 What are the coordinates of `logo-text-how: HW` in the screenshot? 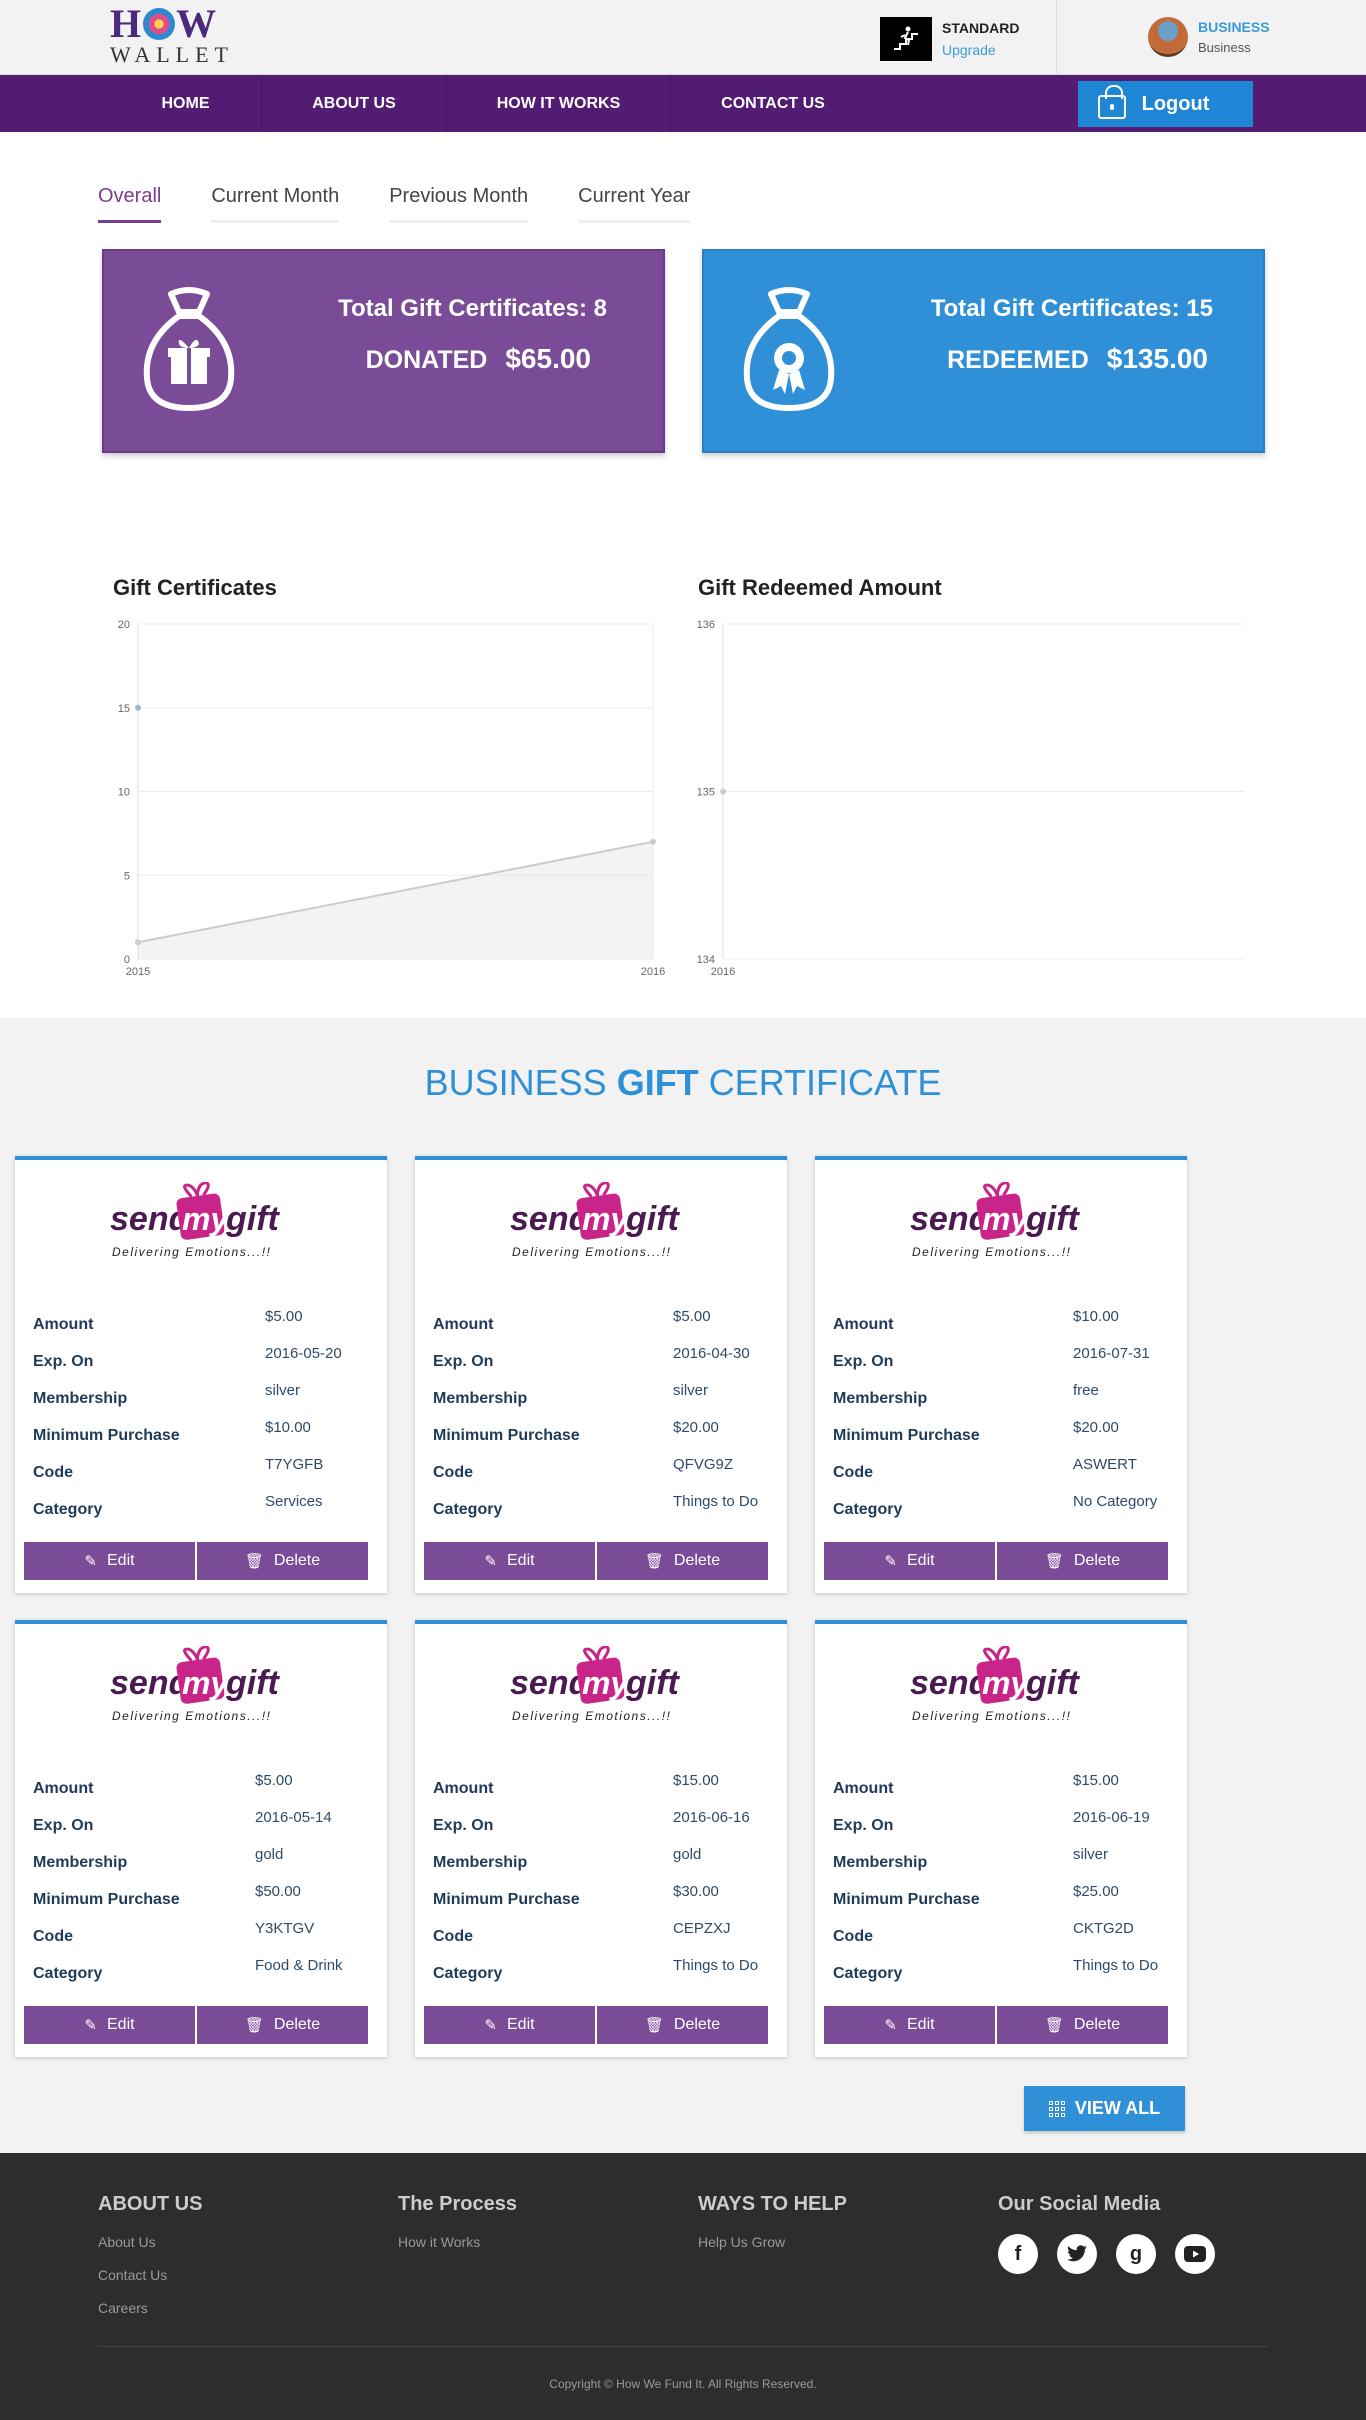 It's located at (164, 23).